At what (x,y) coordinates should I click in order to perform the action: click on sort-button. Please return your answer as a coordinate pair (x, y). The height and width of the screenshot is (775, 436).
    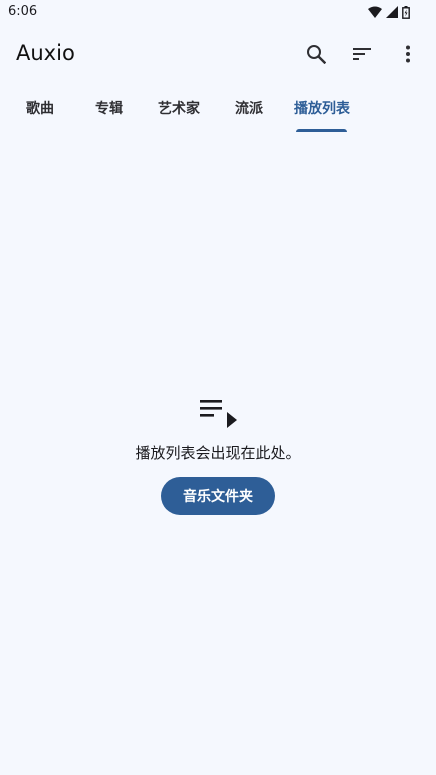
    Looking at the image, I should click on (362, 54).